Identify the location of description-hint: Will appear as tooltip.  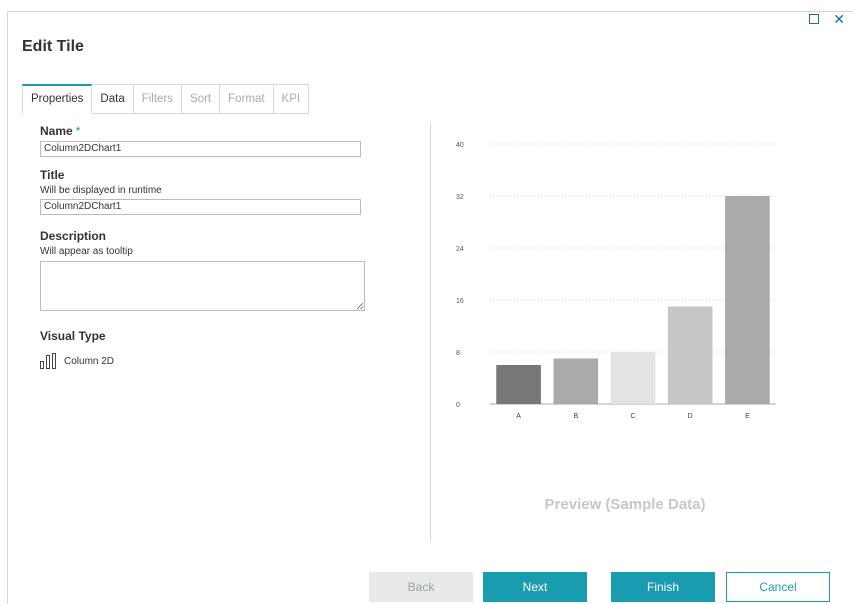
(86, 251).